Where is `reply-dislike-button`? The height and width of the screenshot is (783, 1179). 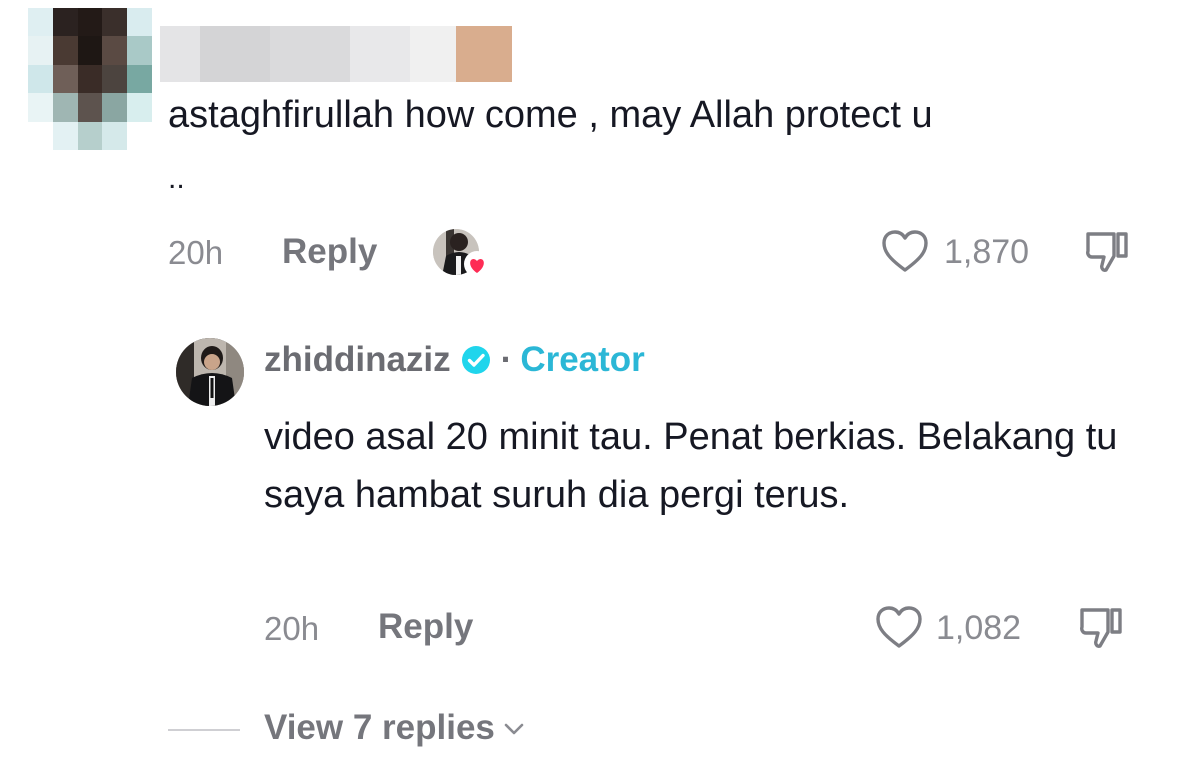
reply-dislike-button is located at coordinates (1102, 628).